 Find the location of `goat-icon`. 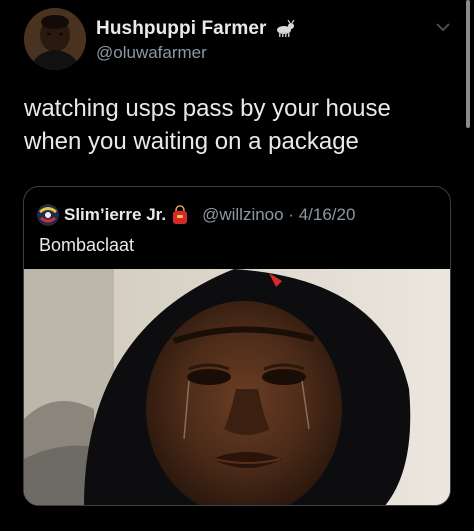

goat-icon is located at coordinates (284, 28).